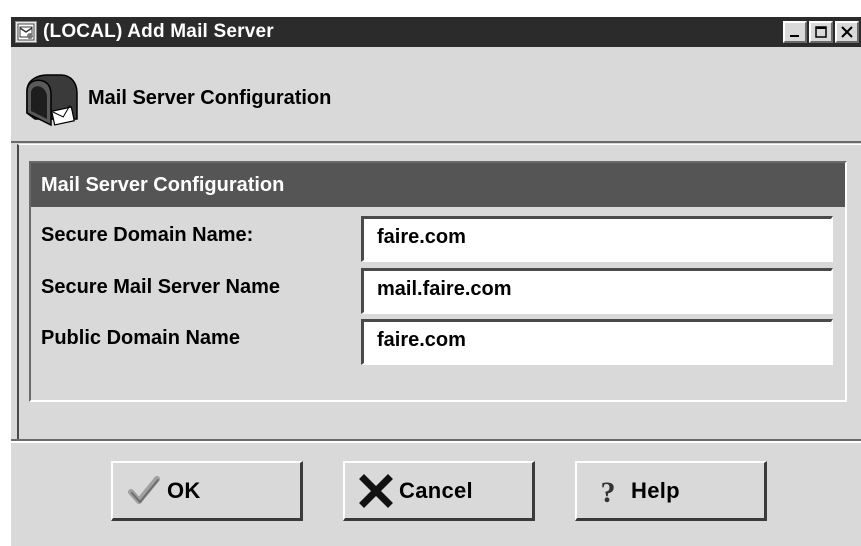 This screenshot has width=861, height=546. I want to click on ok-label: OK, so click(184, 490).